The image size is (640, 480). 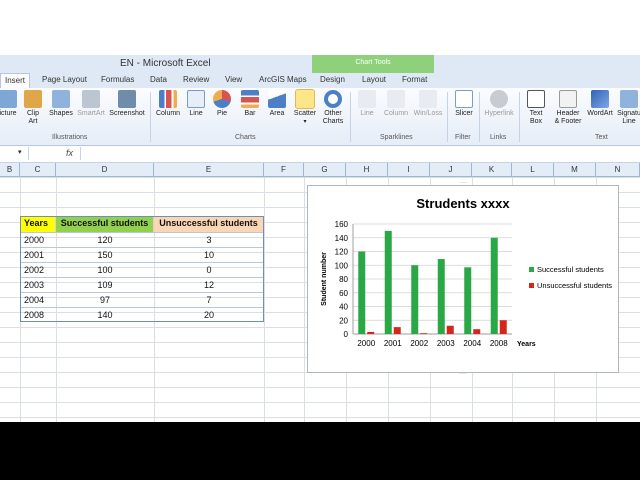 I want to click on sparkline-column-button: Column, so click(x=396, y=104).